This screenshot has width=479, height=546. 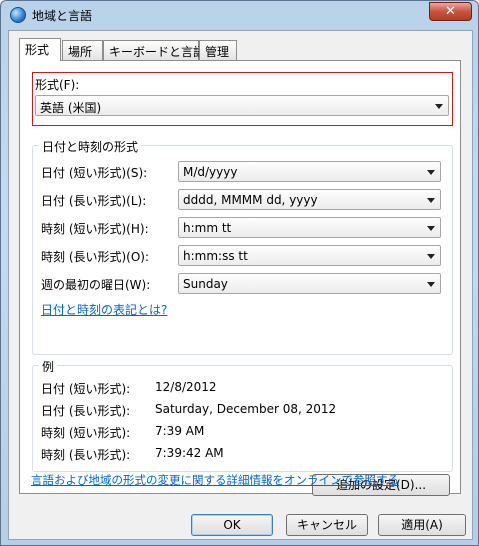 I want to click on example-long-time-value: 7:39:42 AM, so click(x=189, y=453).